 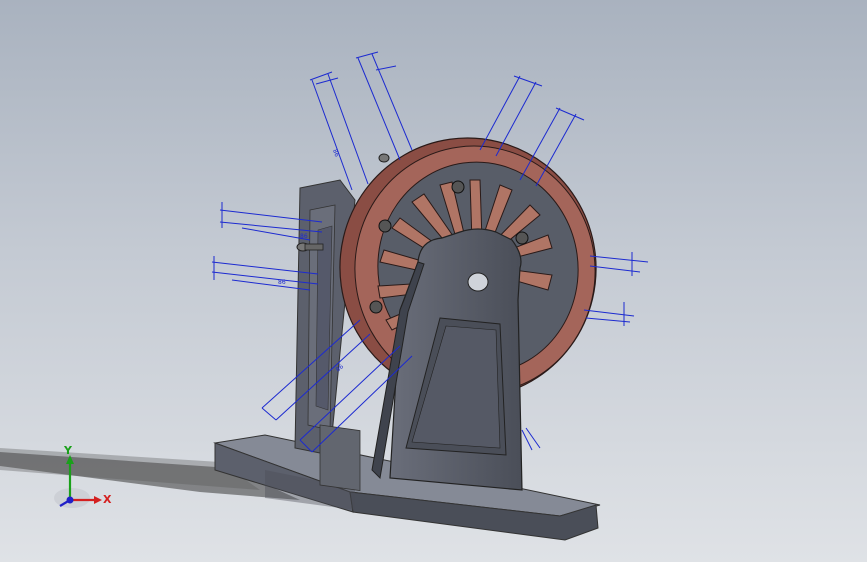 What do you see at coordinates (68, 450) in the screenshot?
I see `y-axis-label: Y` at bounding box center [68, 450].